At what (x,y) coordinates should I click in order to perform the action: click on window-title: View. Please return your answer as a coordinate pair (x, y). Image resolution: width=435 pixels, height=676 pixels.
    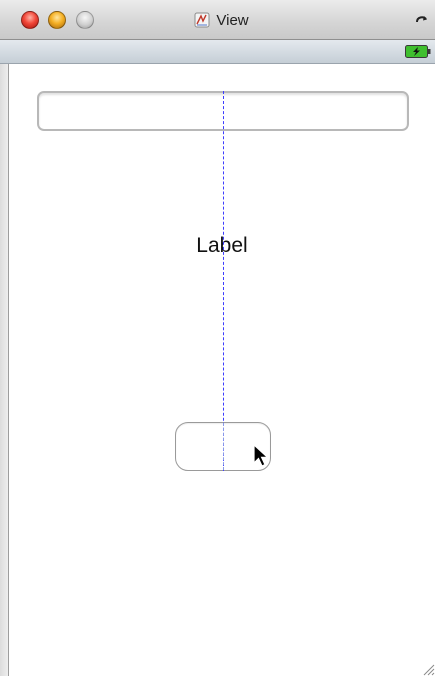
    Looking at the image, I should click on (232, 20).